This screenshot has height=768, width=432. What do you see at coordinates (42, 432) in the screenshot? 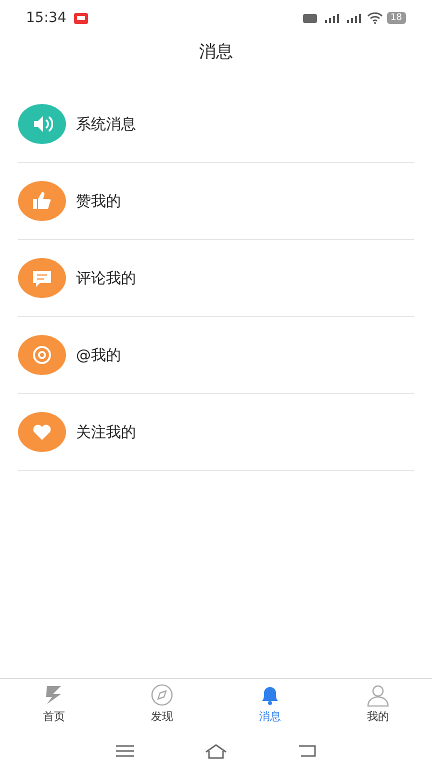
I see `heart-icon` at bounding box center [42, 432].